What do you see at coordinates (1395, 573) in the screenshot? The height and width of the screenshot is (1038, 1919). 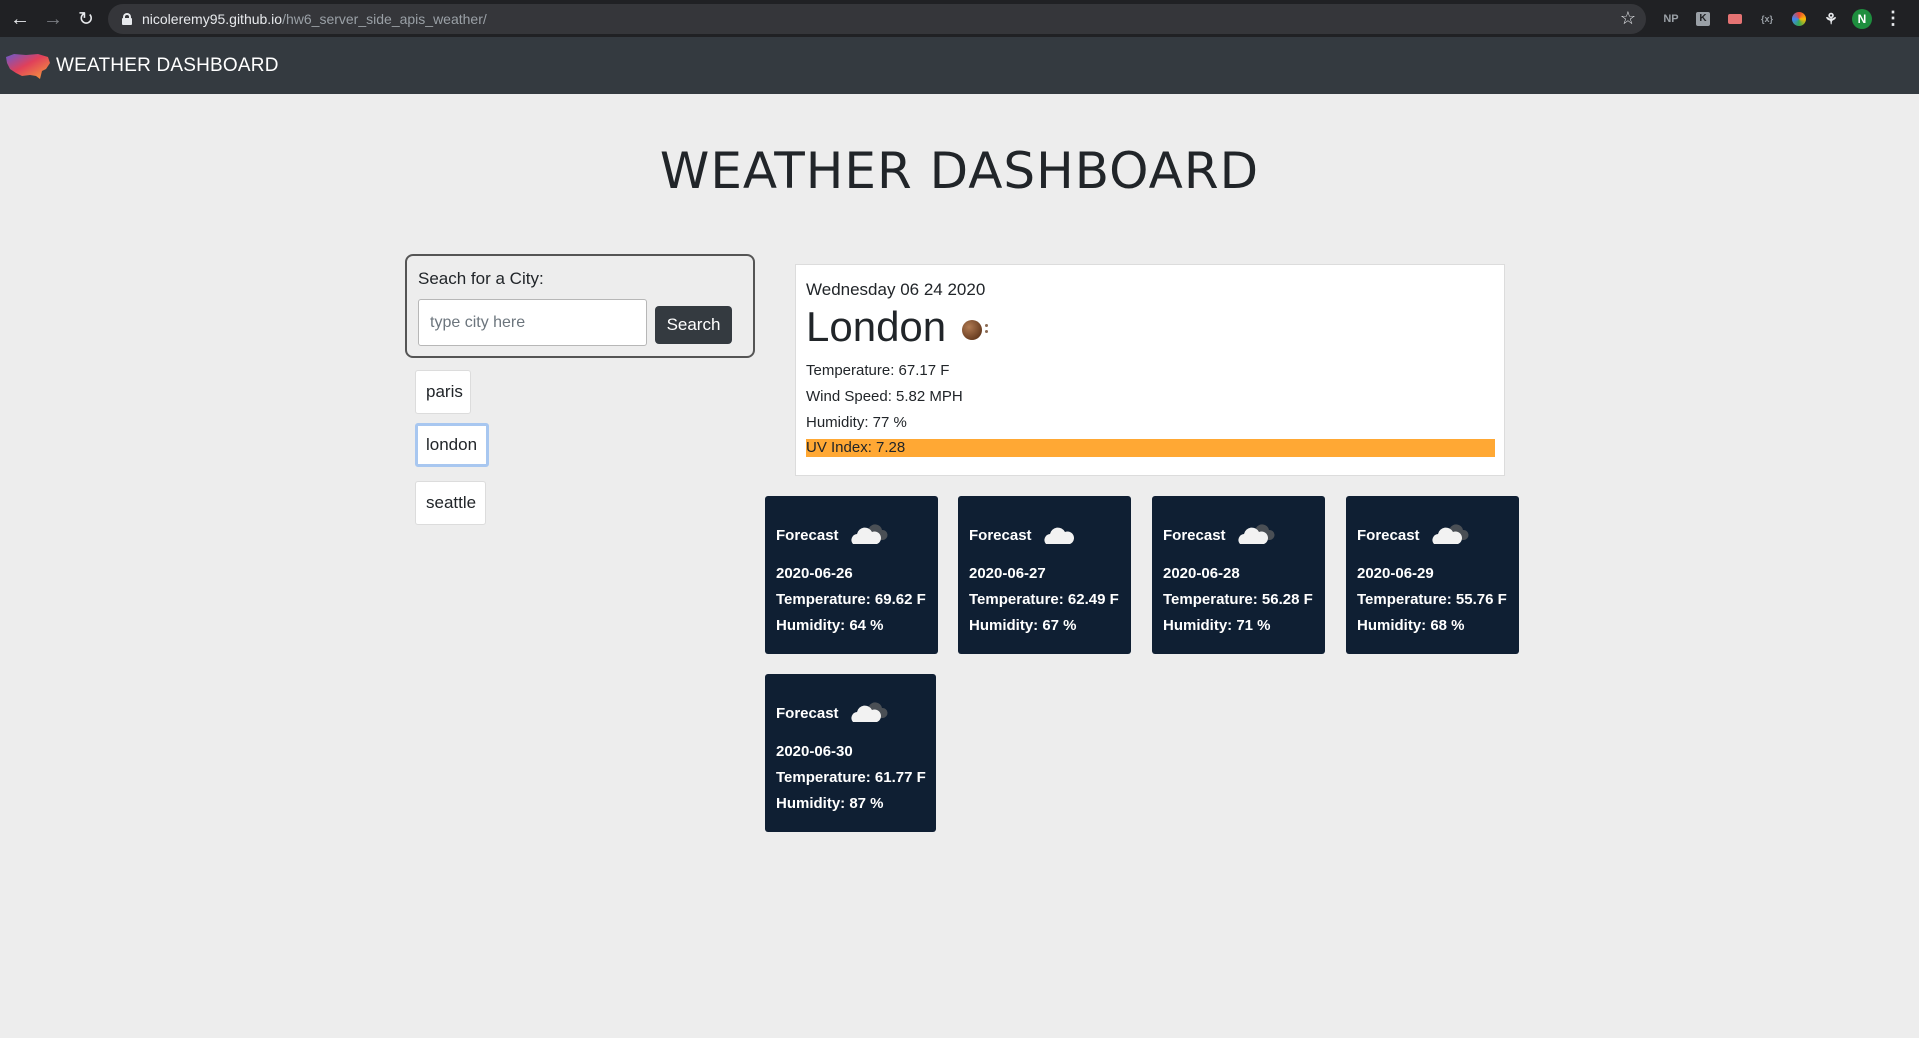 I see `forecast-date: 2020-06-29` at bounding box center [1395, 573].